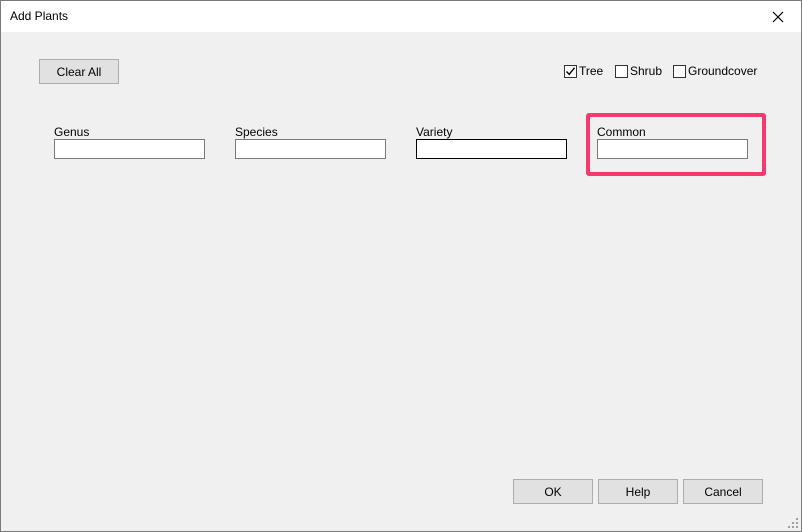 The image size is (802, 532). Describe the element at coordinates (401, 16) in the screenshot. I see `title-bar: Add Plants` at that location.